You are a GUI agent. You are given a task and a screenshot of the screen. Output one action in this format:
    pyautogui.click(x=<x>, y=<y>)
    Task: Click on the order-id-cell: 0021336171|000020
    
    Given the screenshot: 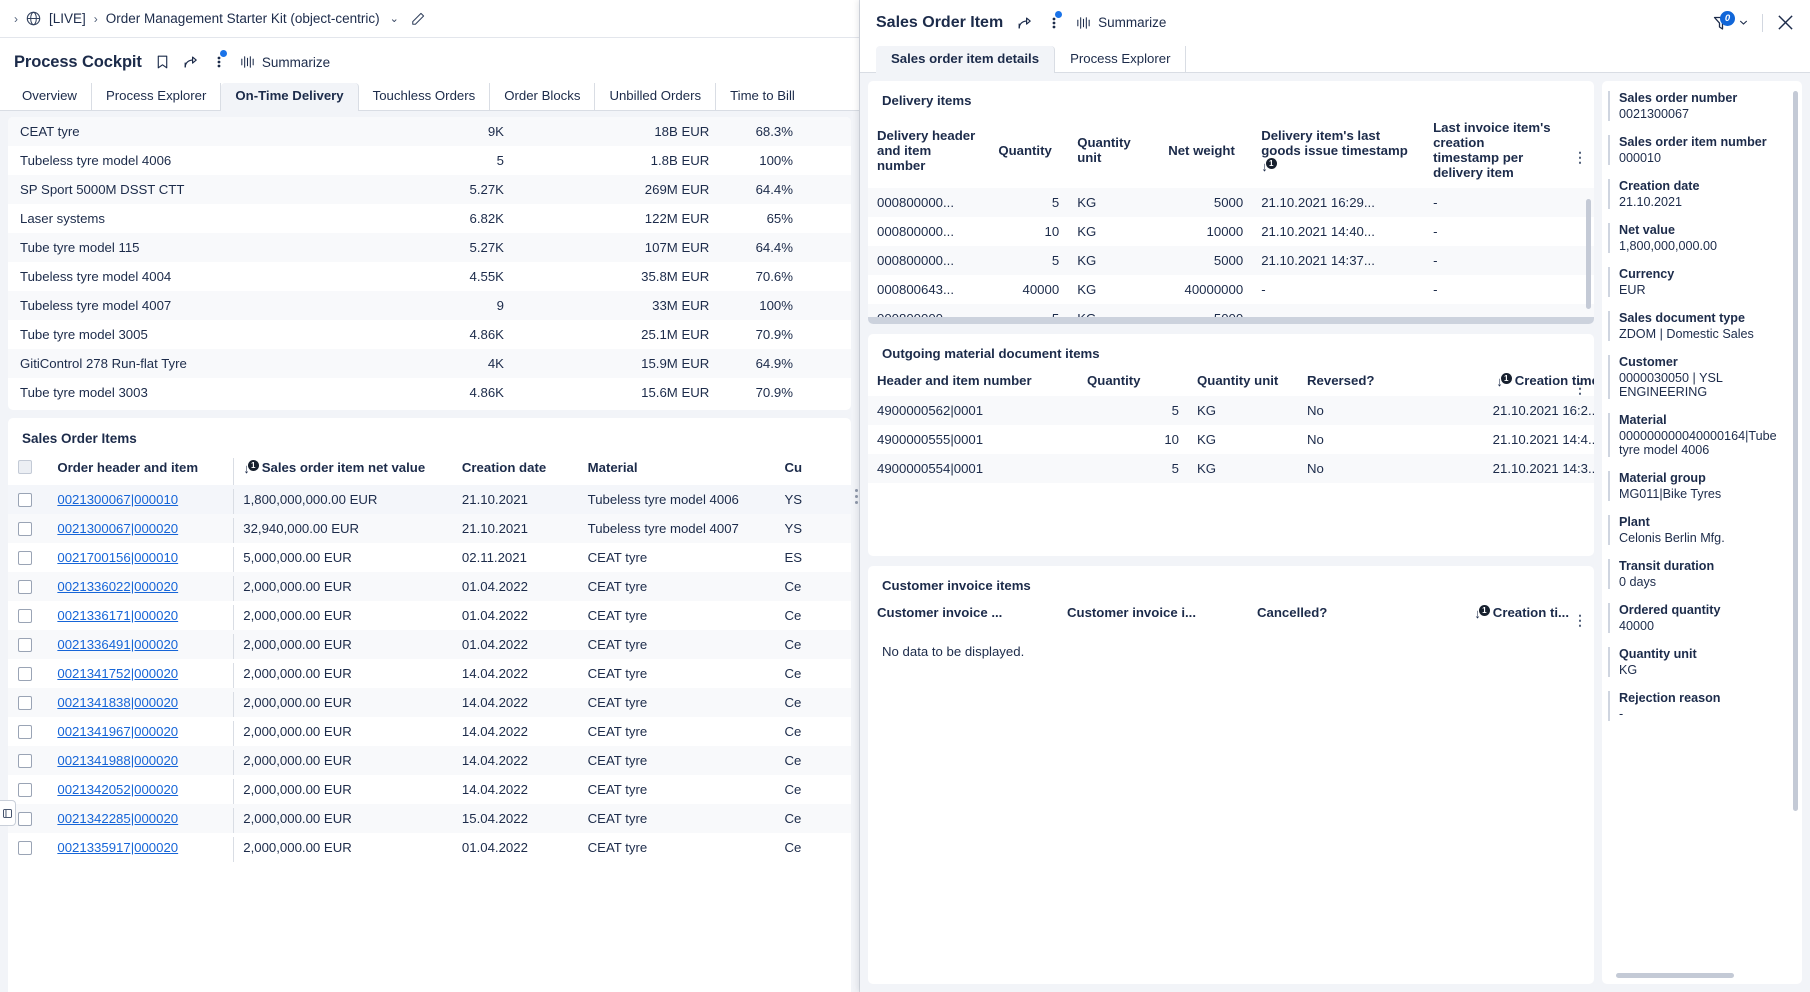 What is the action you would take?
    pyautogui.click(x=140, y=615)
    